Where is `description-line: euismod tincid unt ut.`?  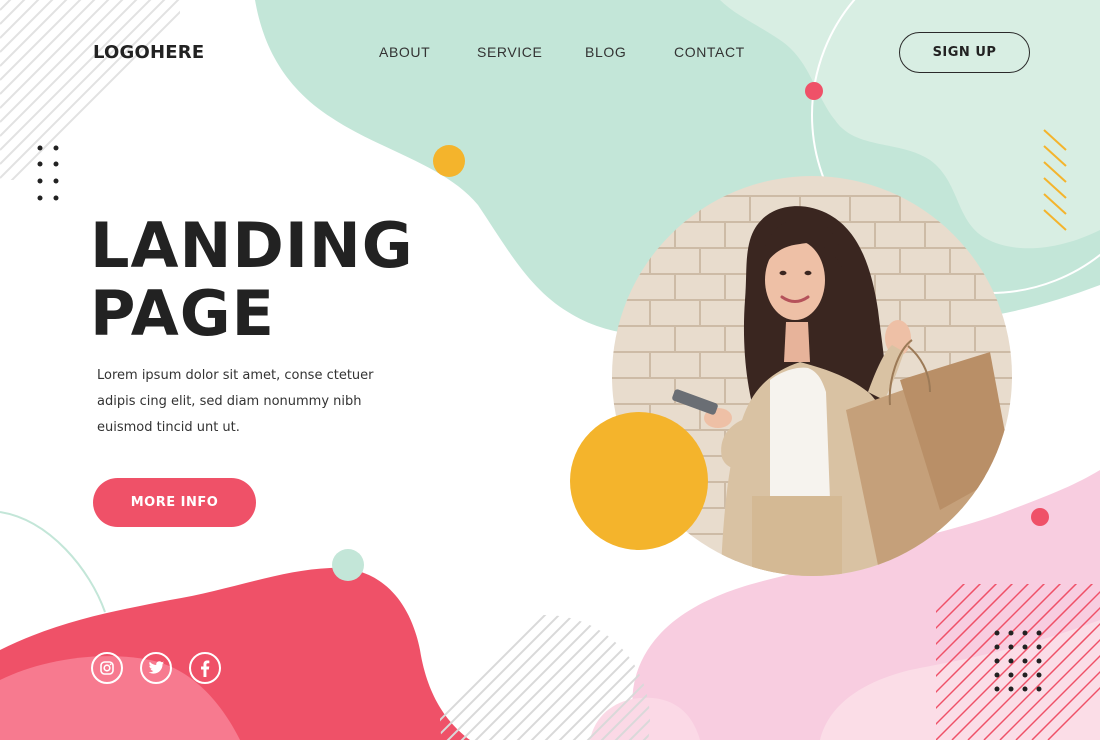 description-line: euismod tincid unt ut. is located at coordinates (168, 427).